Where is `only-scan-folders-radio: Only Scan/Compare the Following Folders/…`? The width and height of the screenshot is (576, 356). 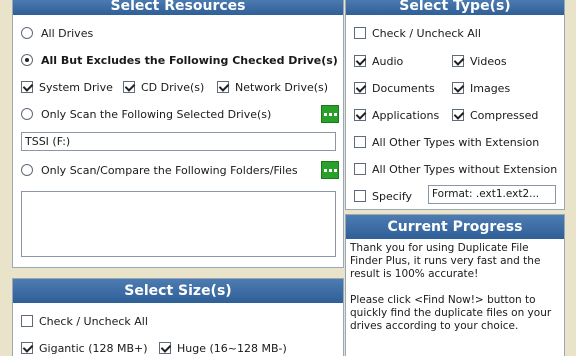 only-scan-folders-radio: Only Scan/Compare the Following Folders/… is located at coordinates (159, 170).